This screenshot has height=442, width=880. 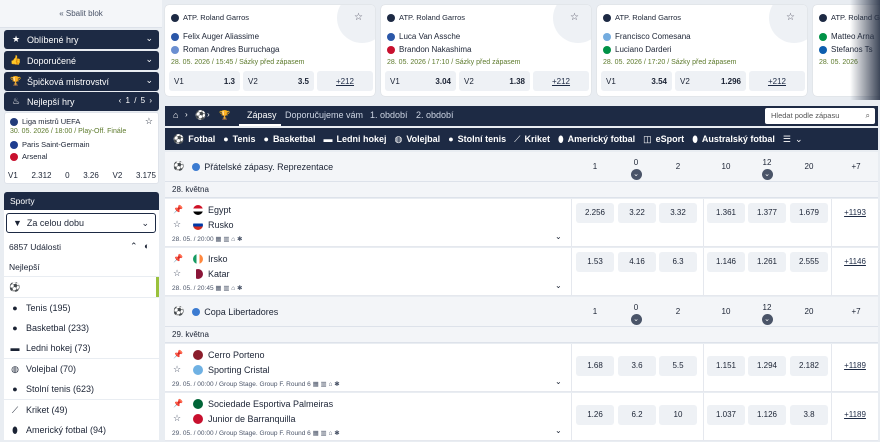 I want to click on menu-recommended: 👍 Doporučené ⌄, so click(x=81, y=60).